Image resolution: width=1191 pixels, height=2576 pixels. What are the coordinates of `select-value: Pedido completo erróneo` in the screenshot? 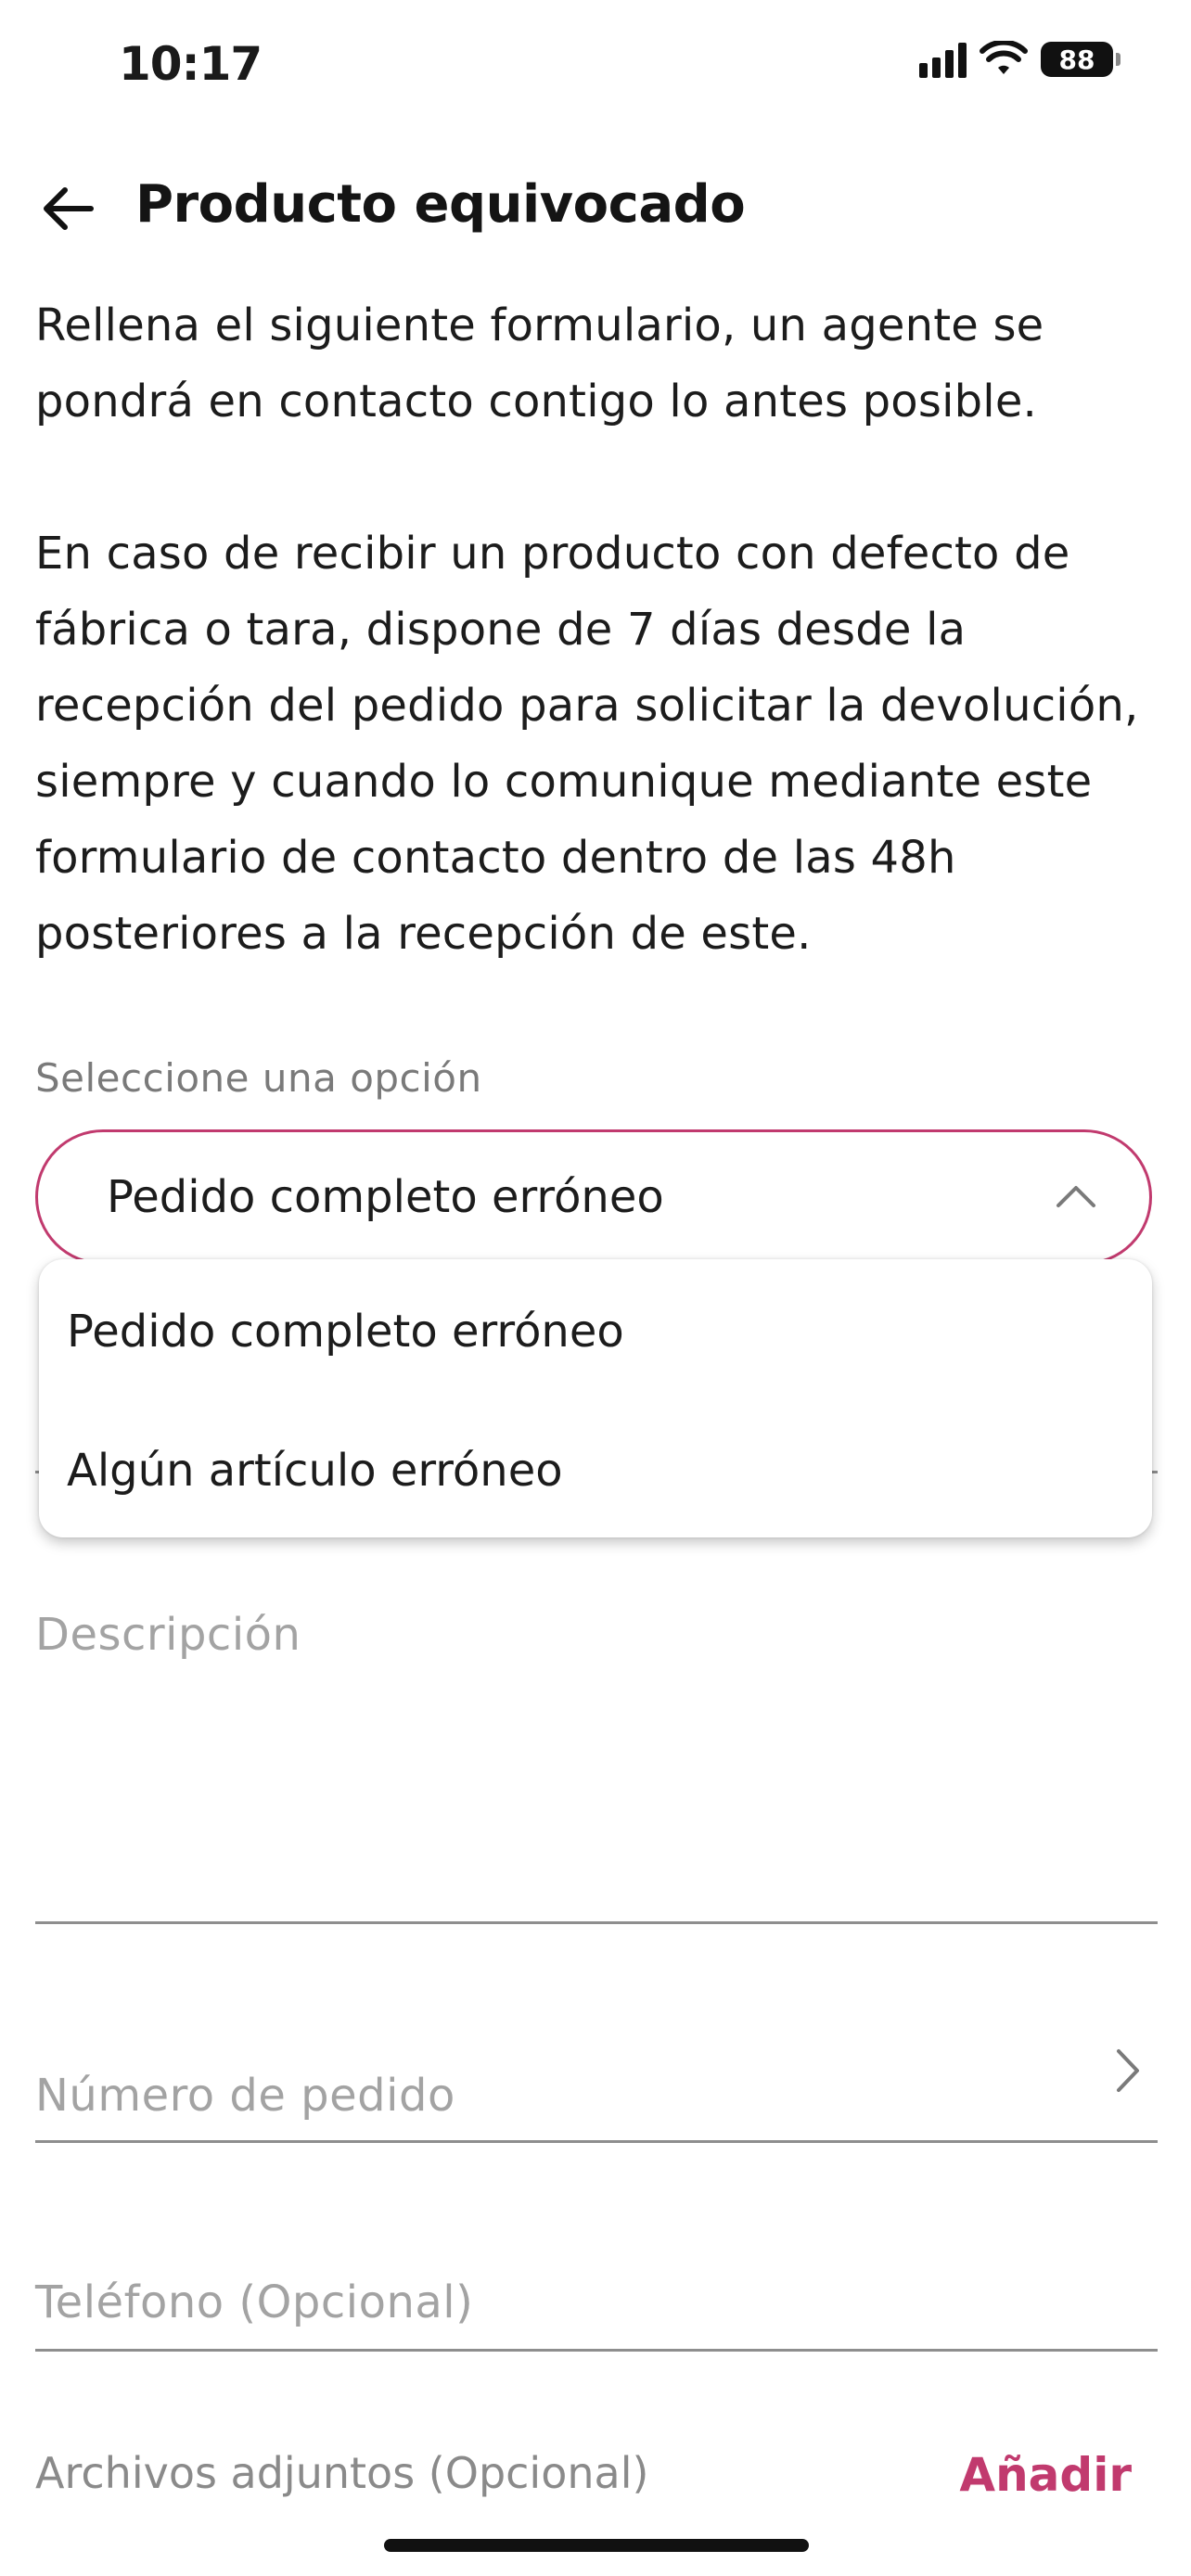 It's located at (386, 1197).